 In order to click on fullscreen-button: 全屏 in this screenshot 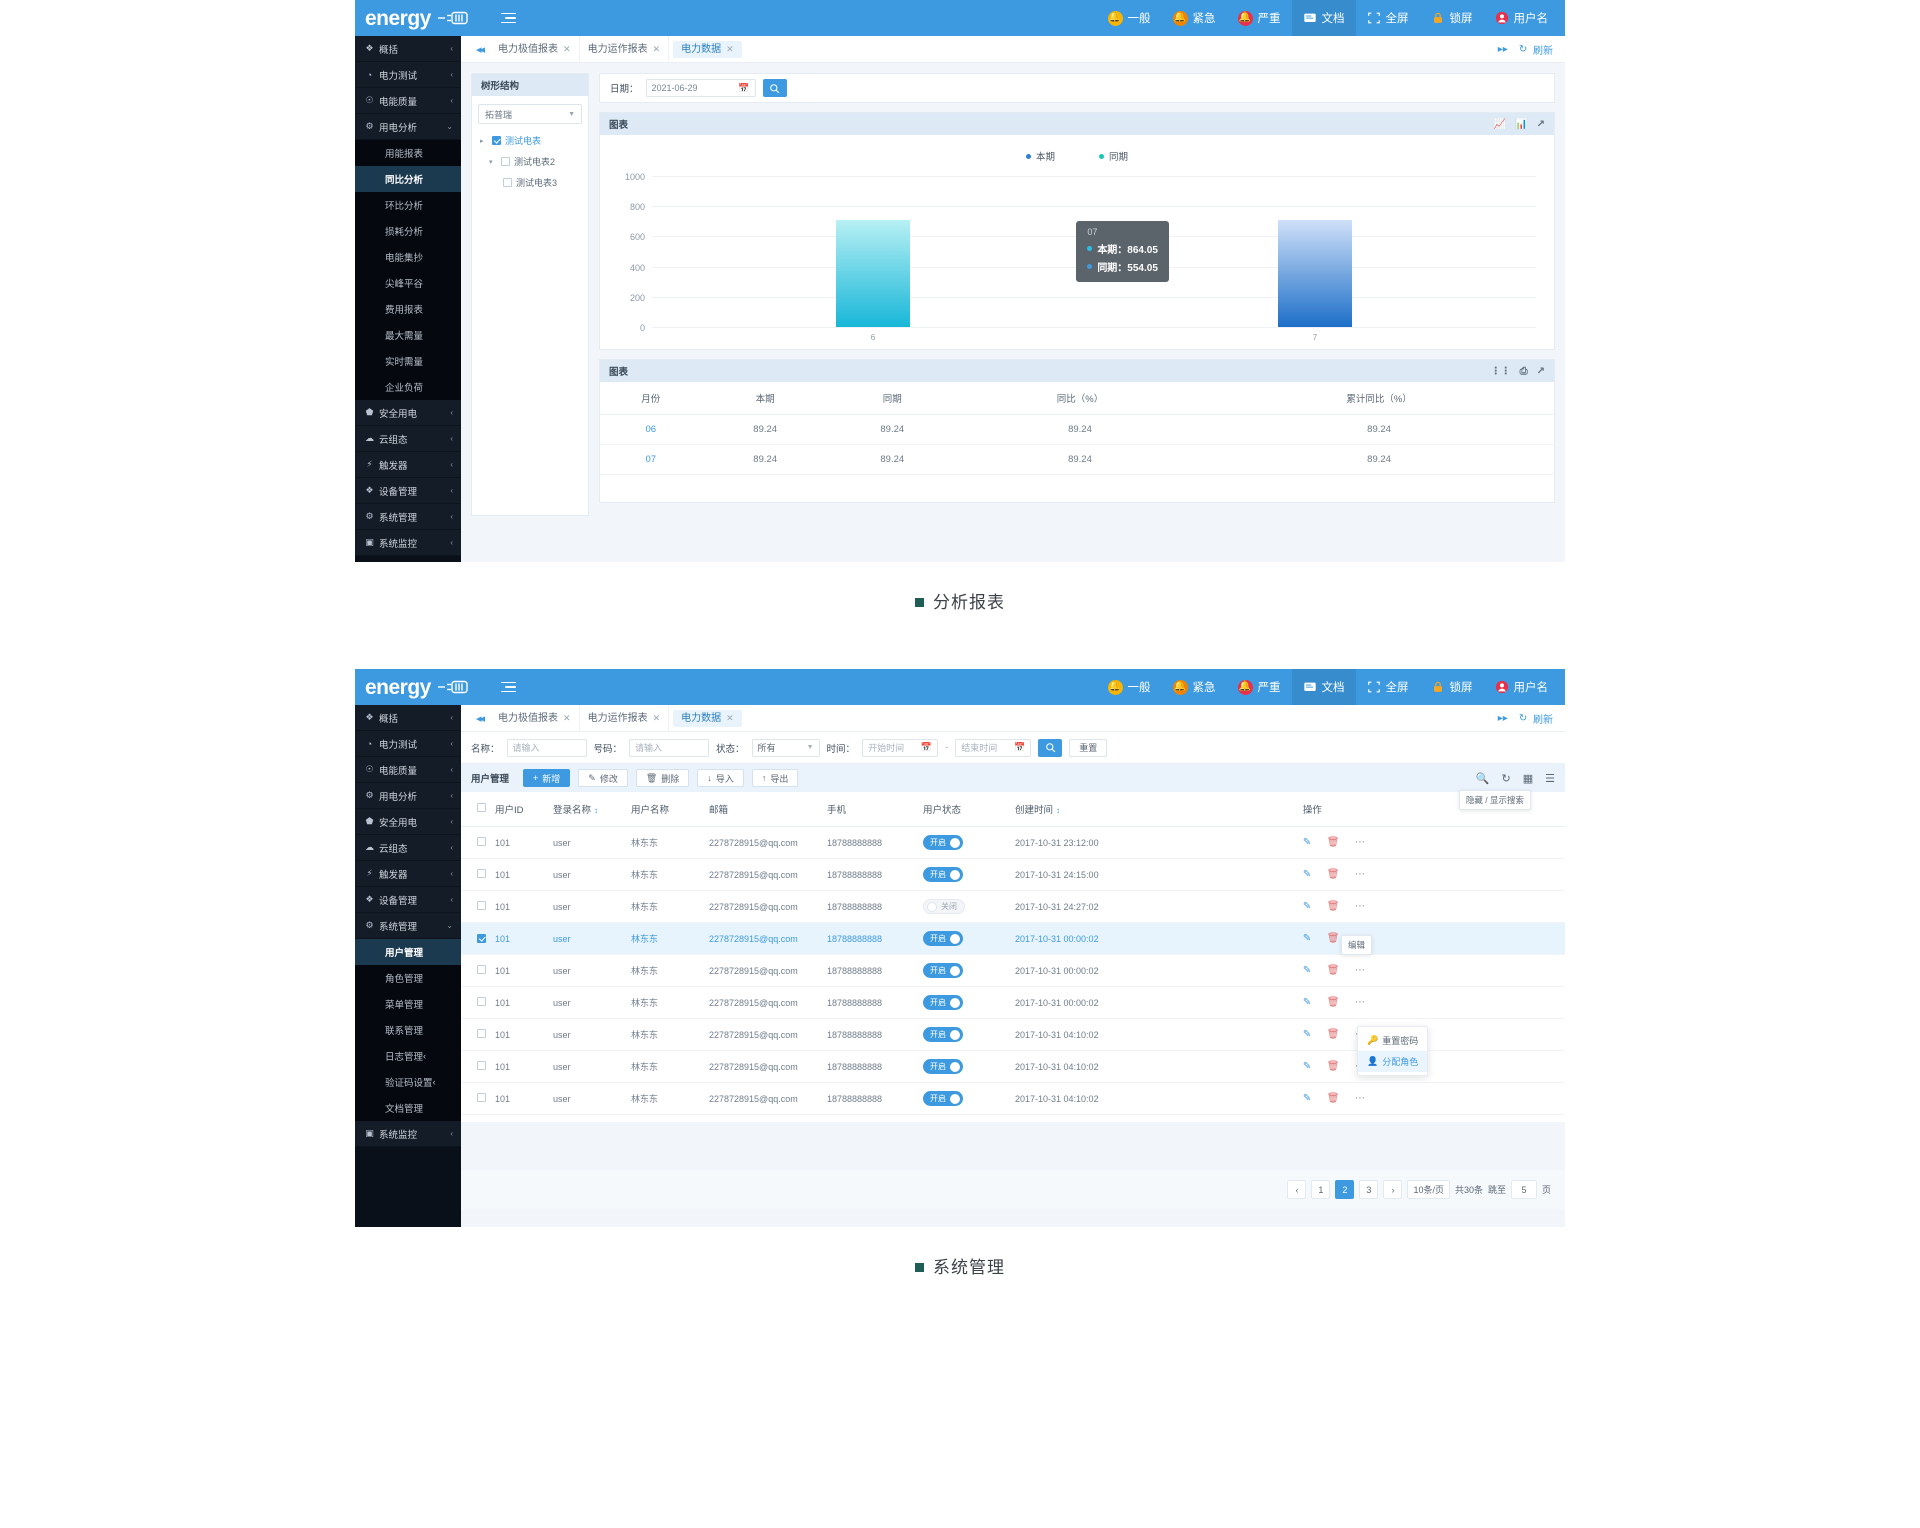, I will do `click(1388, 687)`.